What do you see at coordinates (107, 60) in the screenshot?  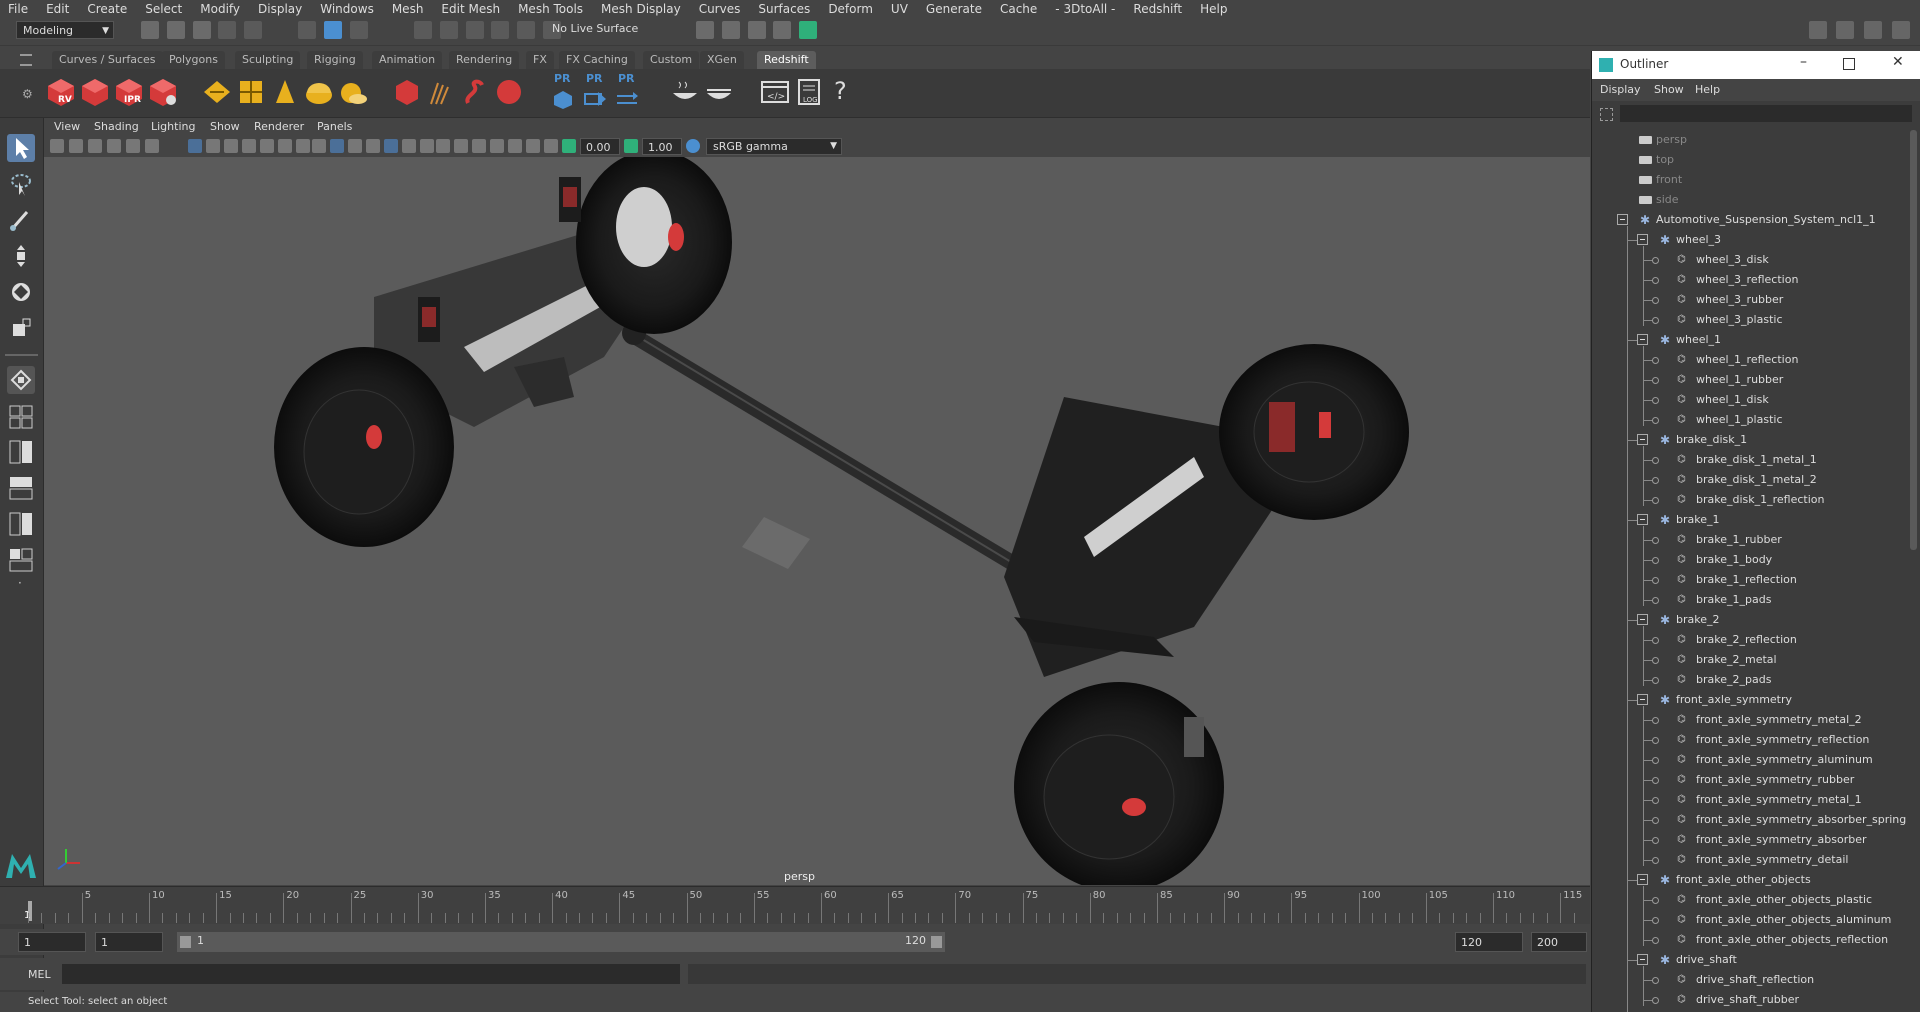 I see `shelf-tab-curves-surfaces: Curves / Surfaces` at bounding box center [107, 60].